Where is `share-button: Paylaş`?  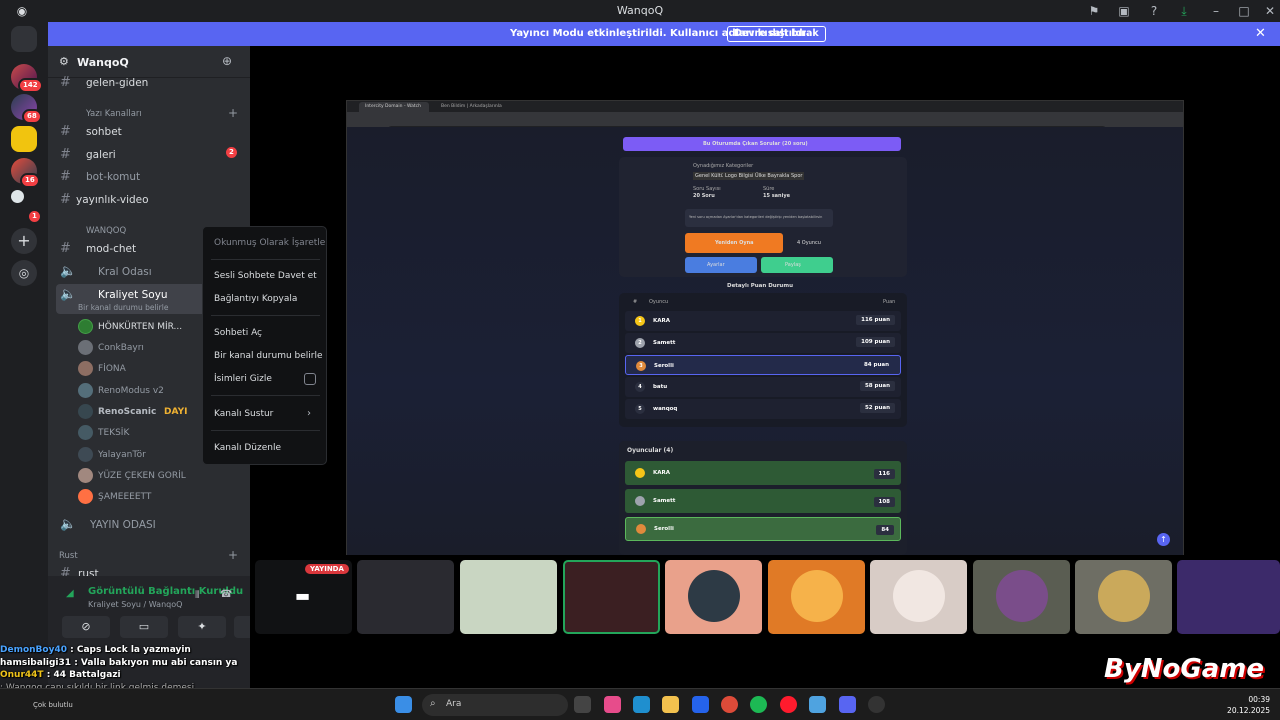
share-button: Paylaş is located at coordinates (797, 265).